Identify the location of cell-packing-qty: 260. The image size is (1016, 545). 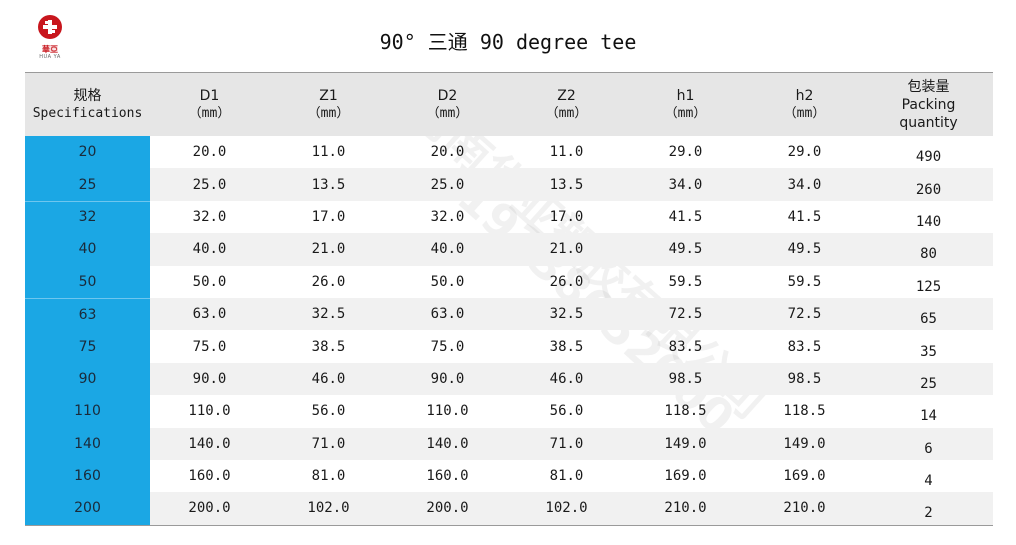
(928, 184).